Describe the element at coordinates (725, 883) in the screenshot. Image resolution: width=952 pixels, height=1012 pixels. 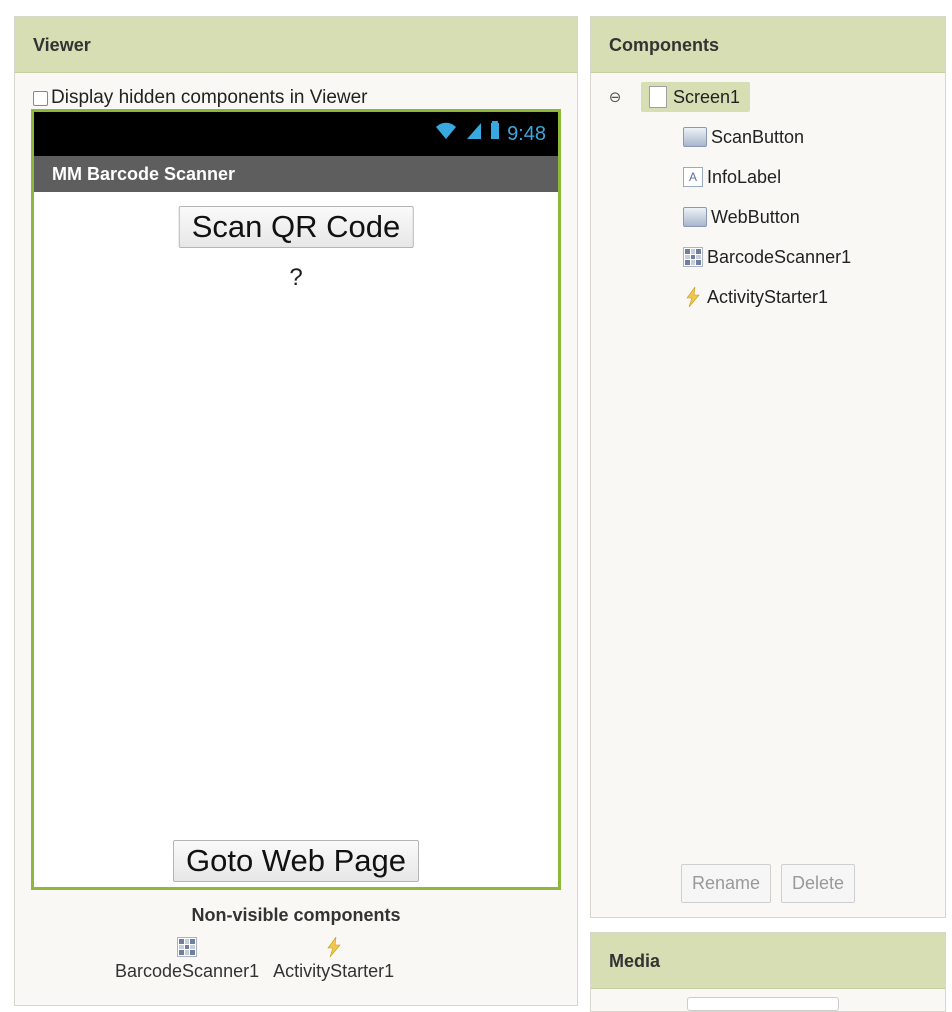
I see `rename-button: Rename` at that location.